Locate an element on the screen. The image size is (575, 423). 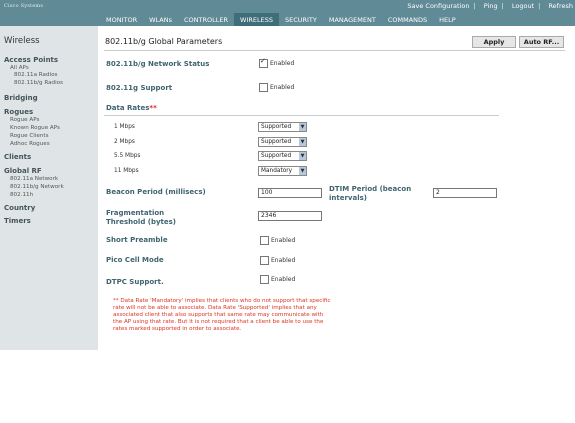
sidebar-known-rogue-aps: Known Rogue APs is located at coordinates (35, 128).